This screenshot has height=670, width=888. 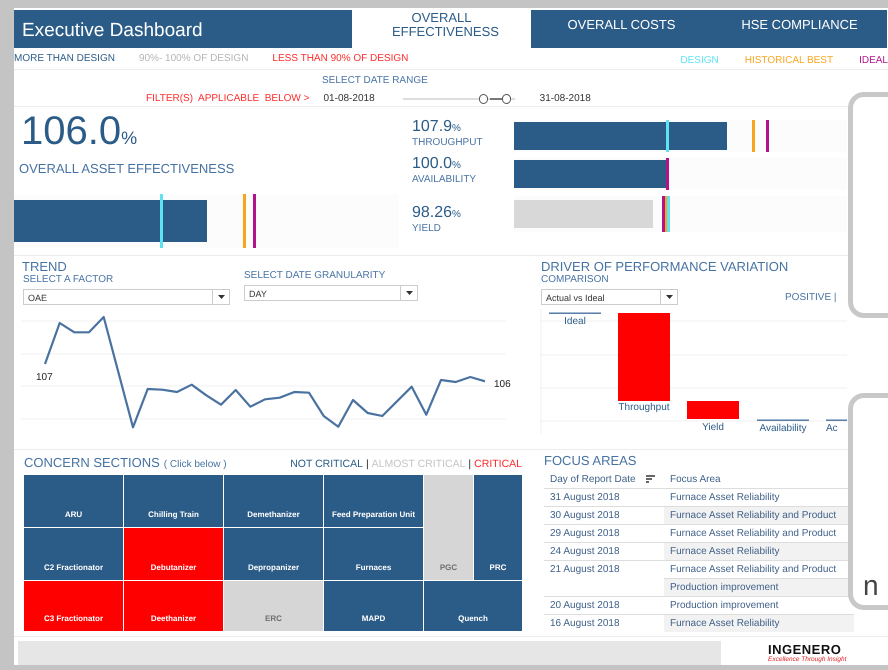 I want to click on treemap-tile: Furnaces, so click(x=373, y=554).